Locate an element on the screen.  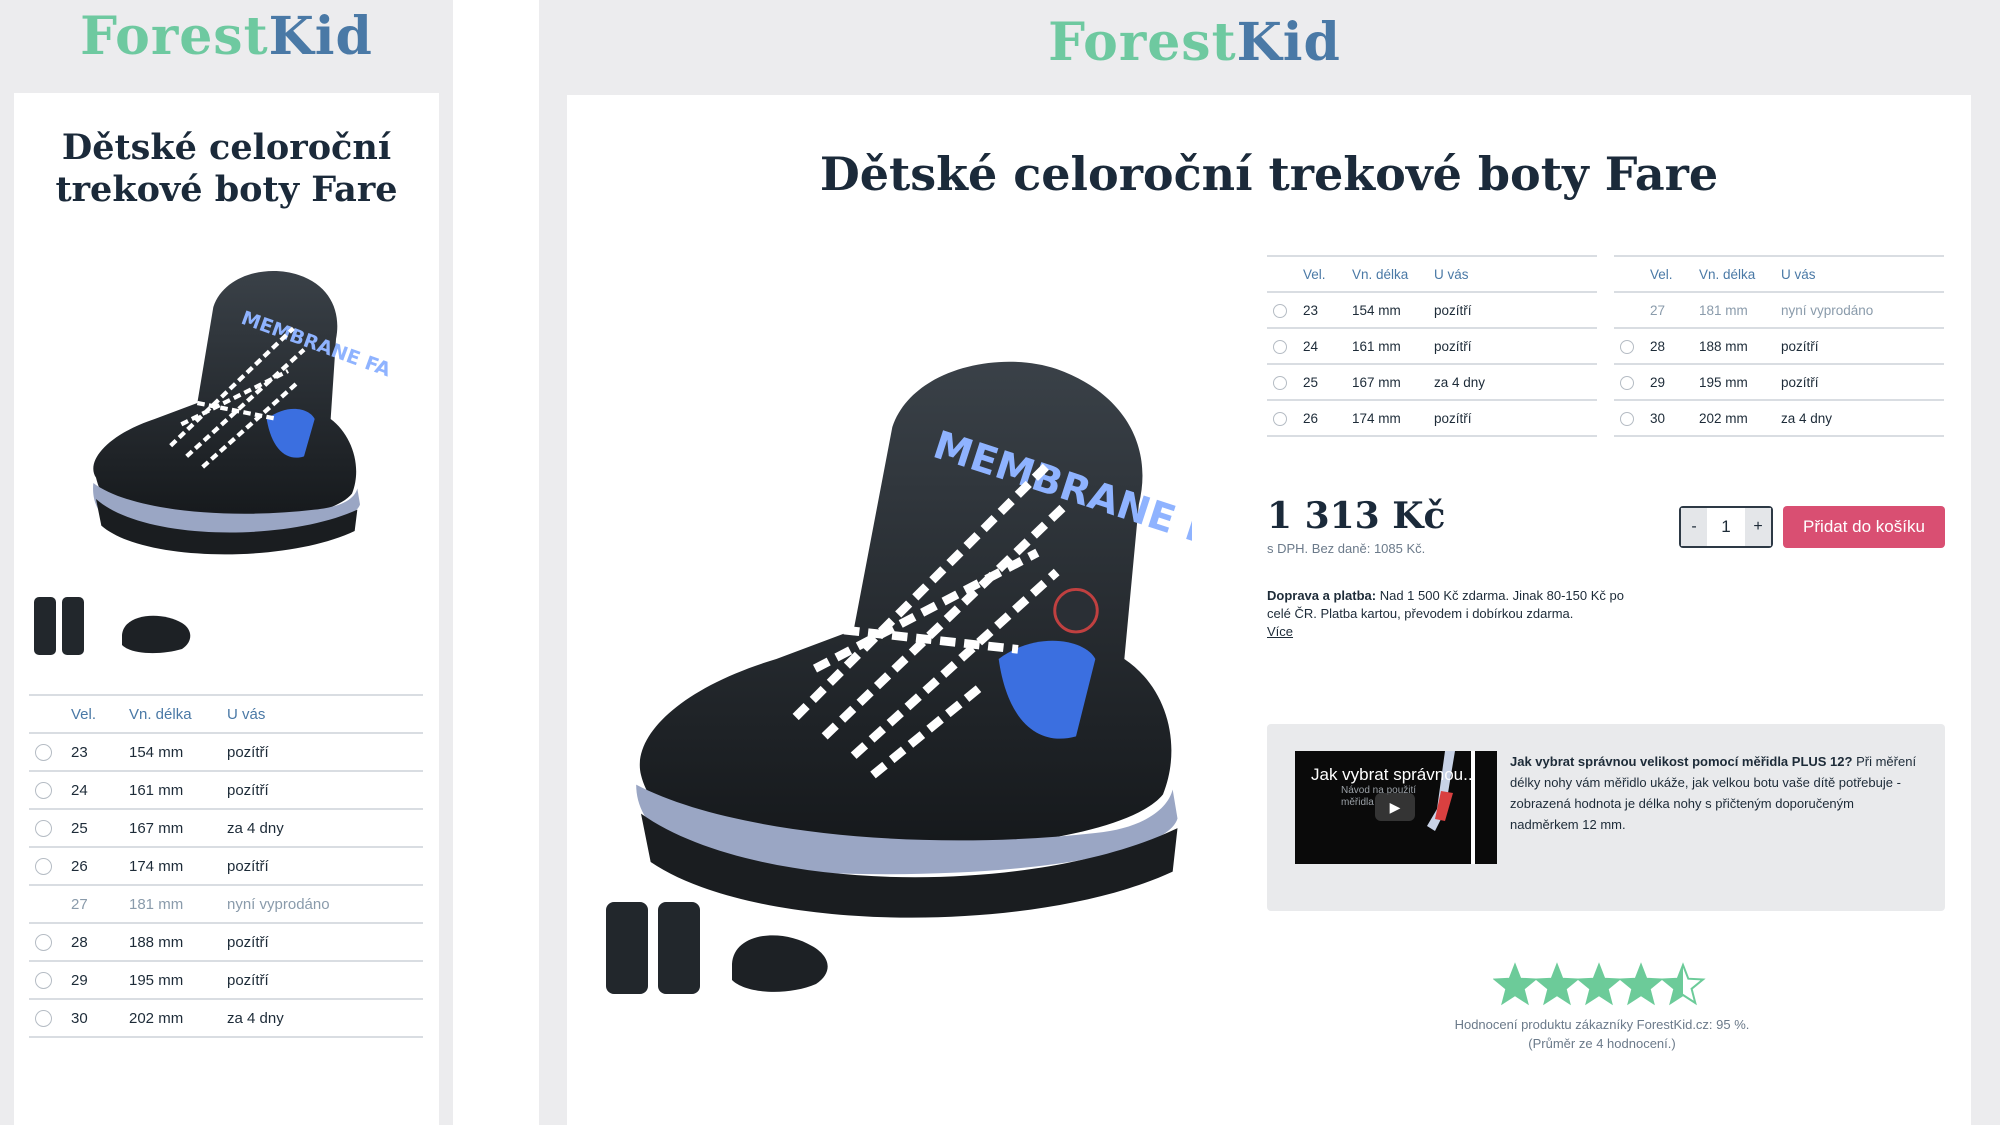
length-value: 167 mm is located at coordinates (1393, 381).